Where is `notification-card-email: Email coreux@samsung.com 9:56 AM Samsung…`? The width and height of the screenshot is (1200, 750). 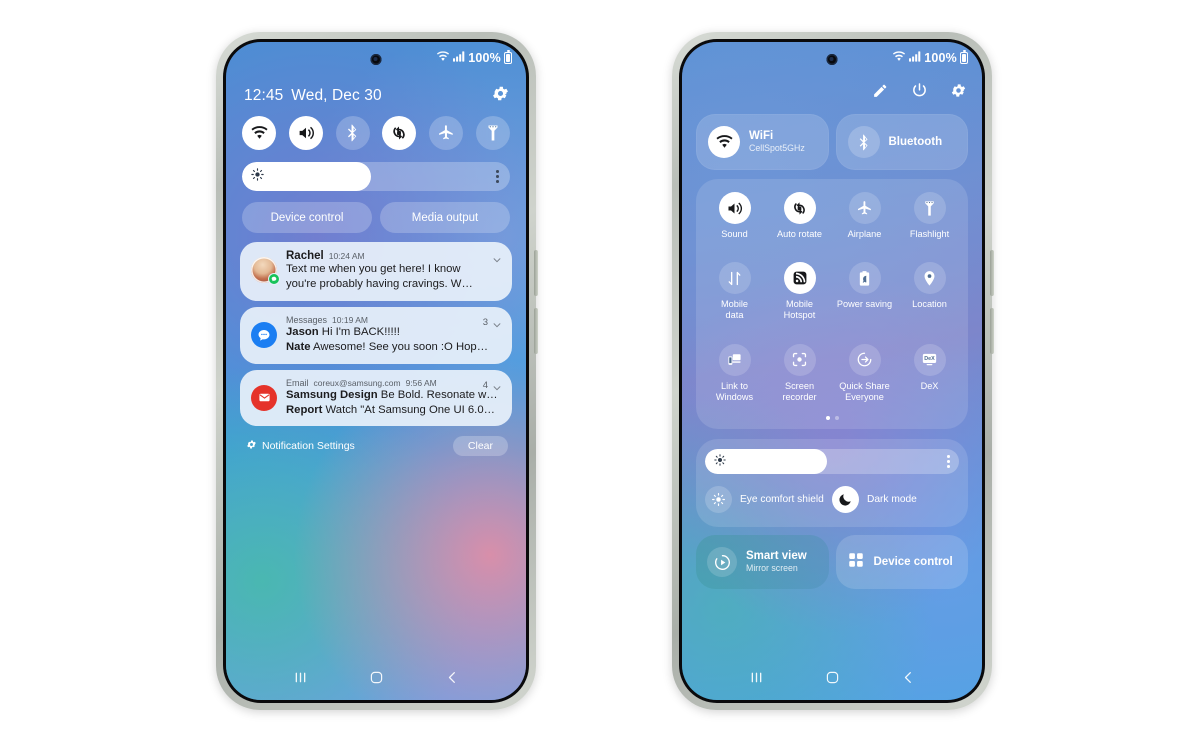
notification-card-email: Email coreux@samsung.com 9:56 AM Samsung… is located at coordinates (376, 398).